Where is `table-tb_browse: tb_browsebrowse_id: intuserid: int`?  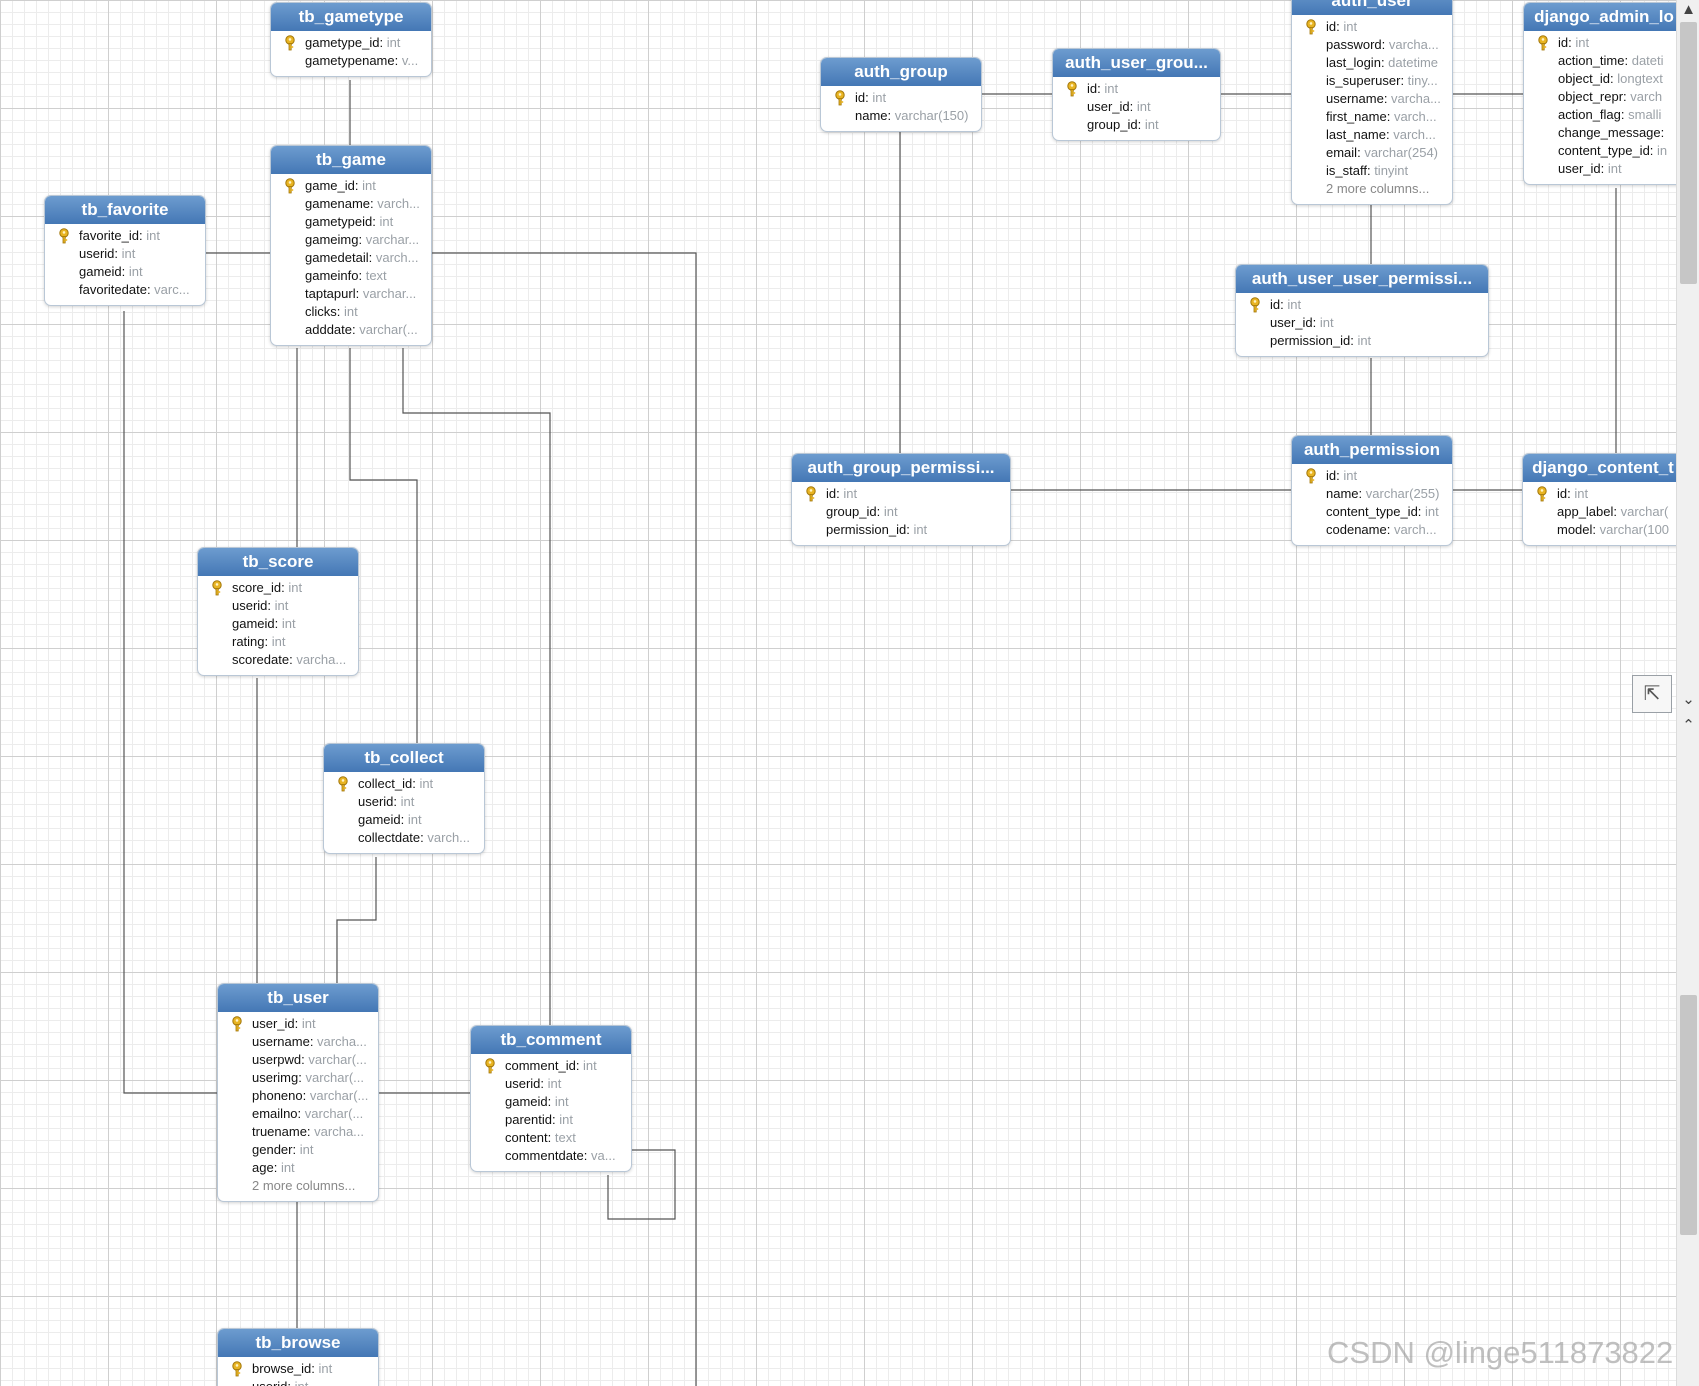 table-tb_browse: tb_browsebrowse_id: intuserid: int is located at coordinates (298, 1357).